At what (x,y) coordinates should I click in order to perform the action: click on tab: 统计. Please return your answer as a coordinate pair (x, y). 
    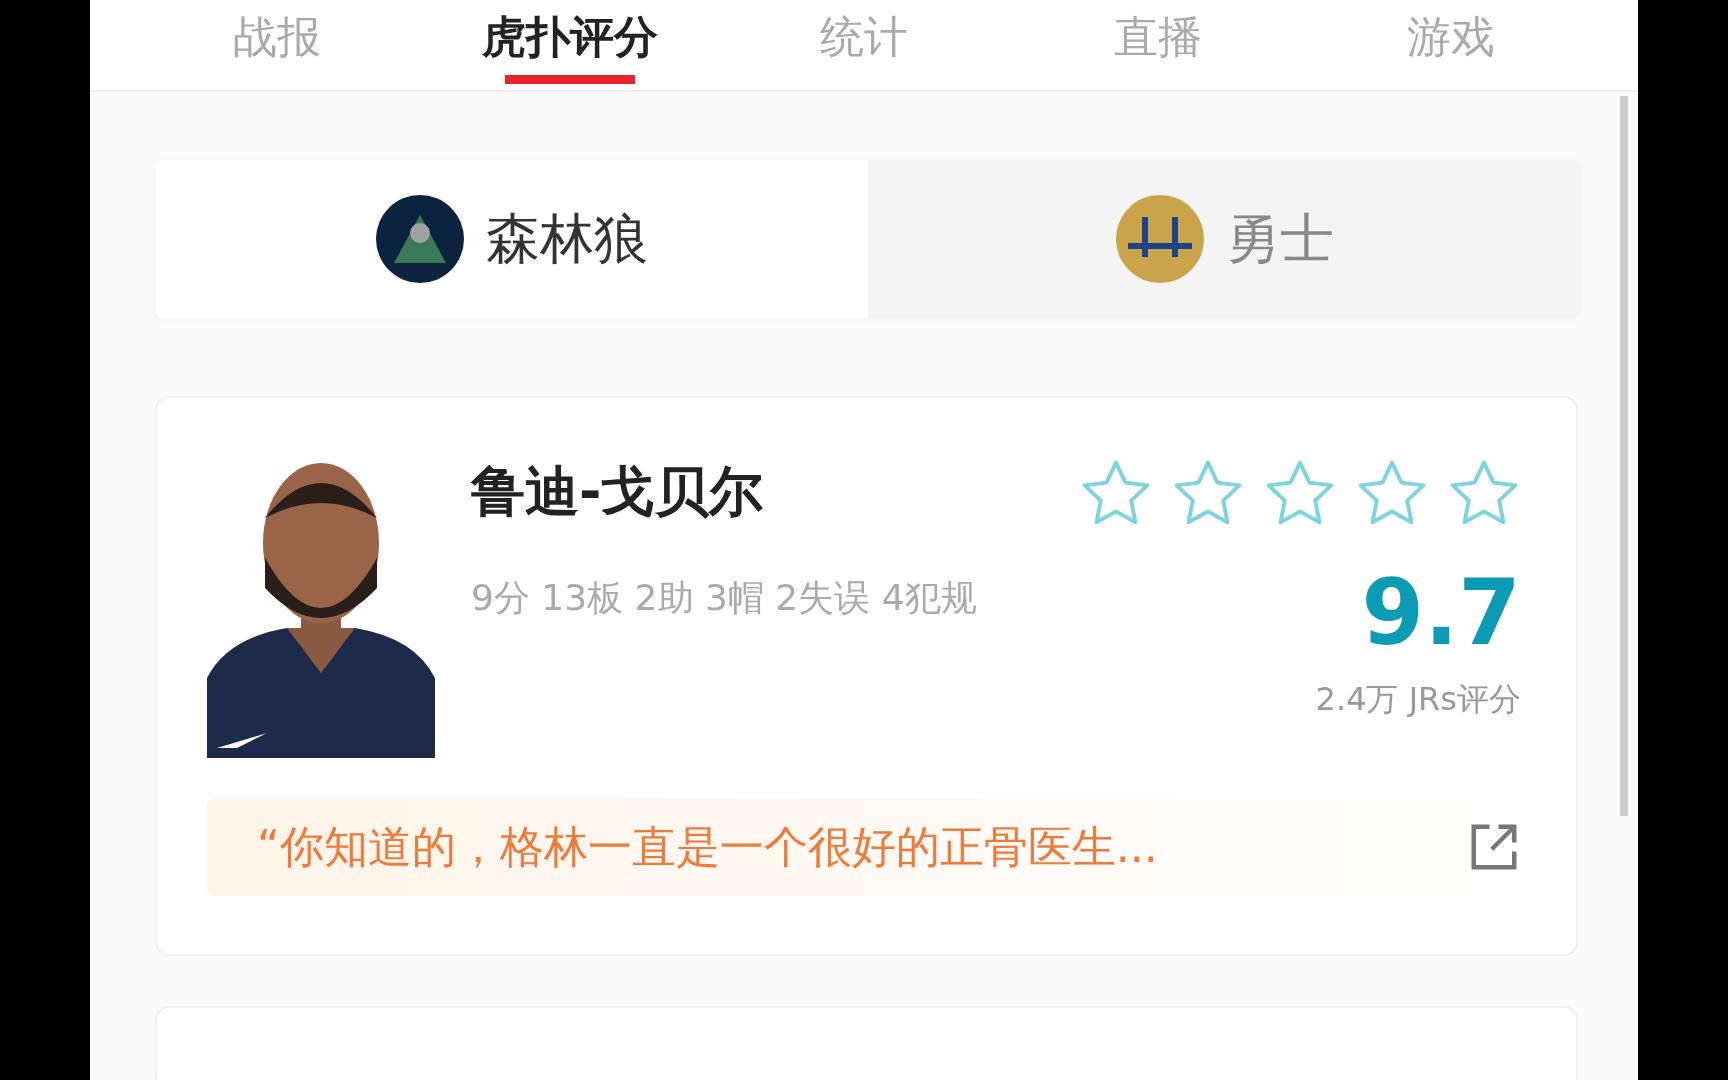
    Looking at the image, I should click on (864, 45).